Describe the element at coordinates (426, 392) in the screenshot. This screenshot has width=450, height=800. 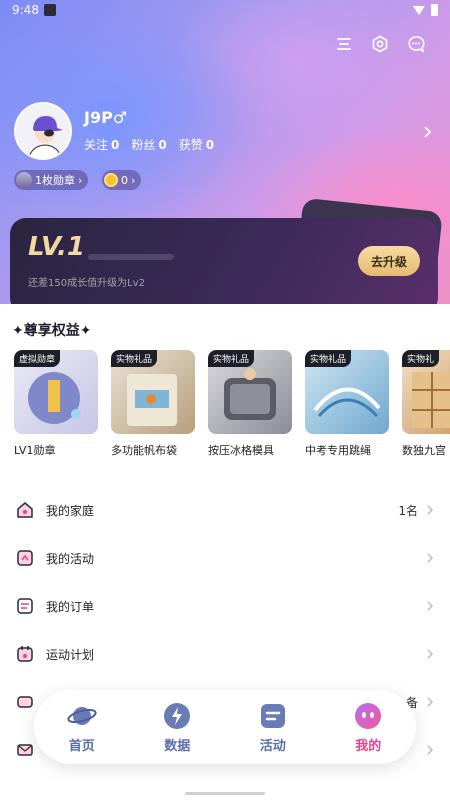
I see `sudoku-image: 实物礼` at that location.